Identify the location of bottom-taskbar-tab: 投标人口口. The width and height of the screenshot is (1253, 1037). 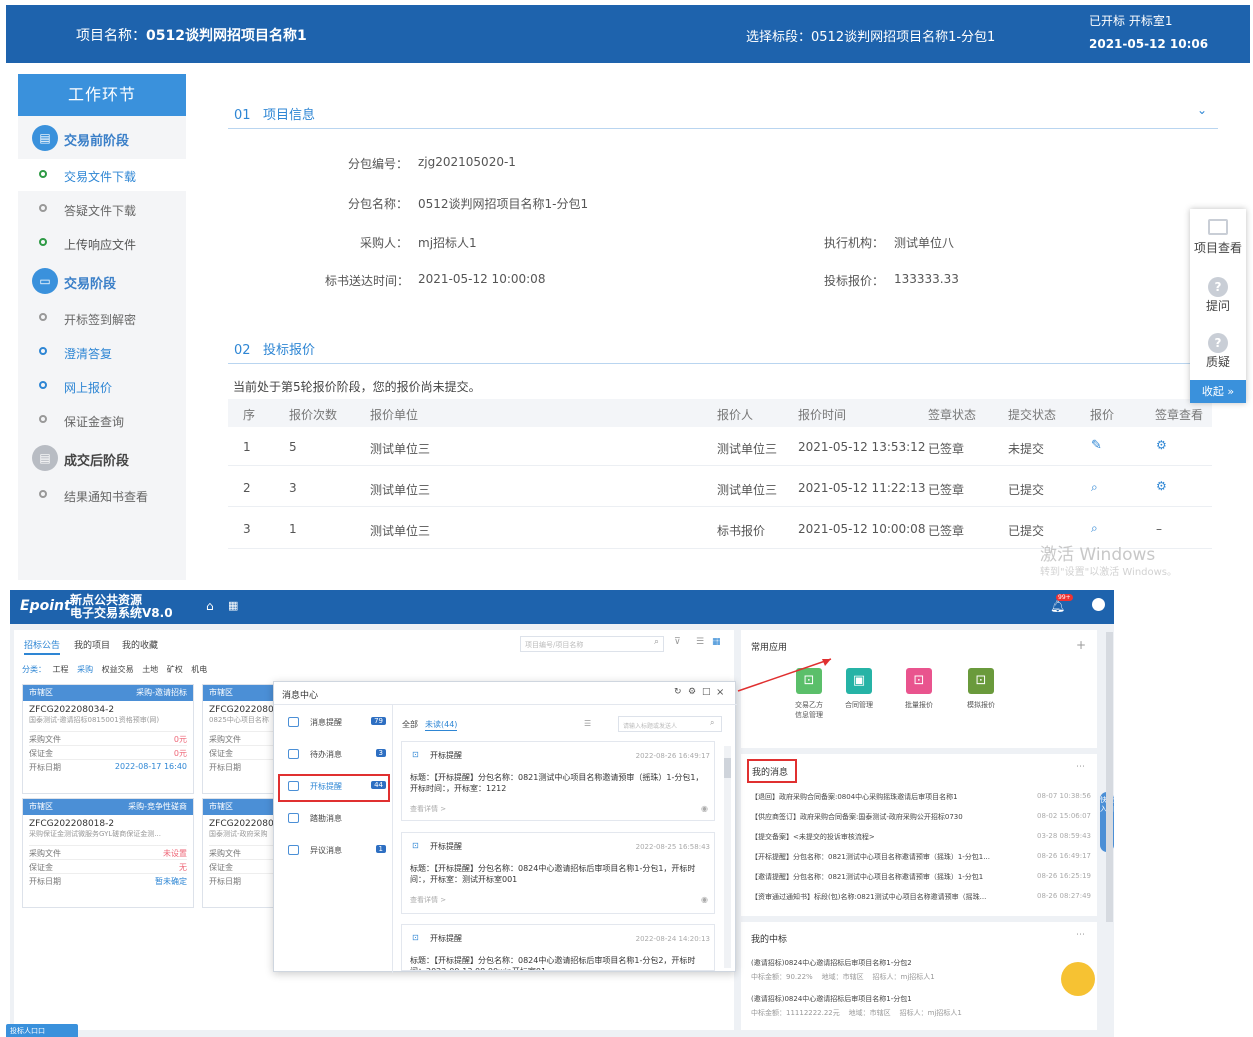
(42, 1030).